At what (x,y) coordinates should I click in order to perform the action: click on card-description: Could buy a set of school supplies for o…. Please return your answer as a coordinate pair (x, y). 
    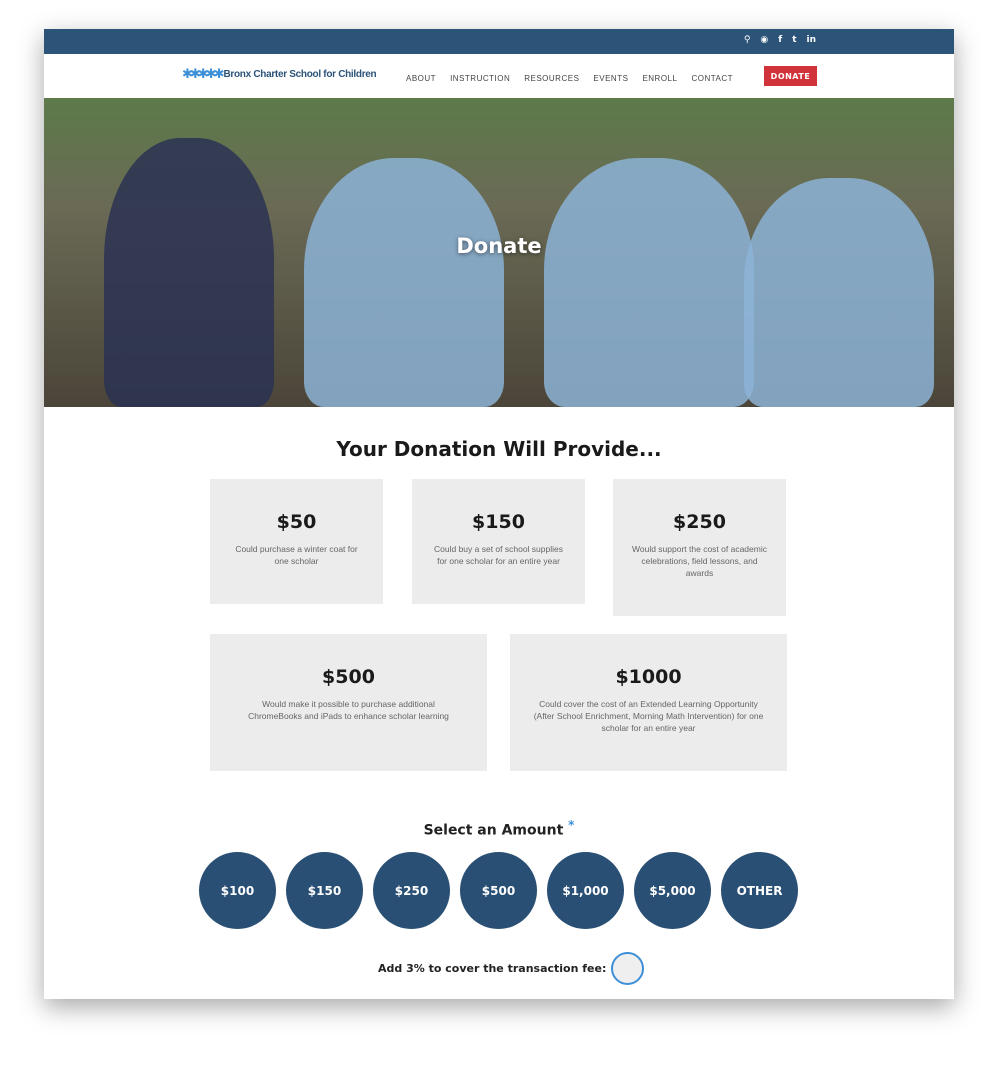
    Looking at the image, I should click on (498, 555).